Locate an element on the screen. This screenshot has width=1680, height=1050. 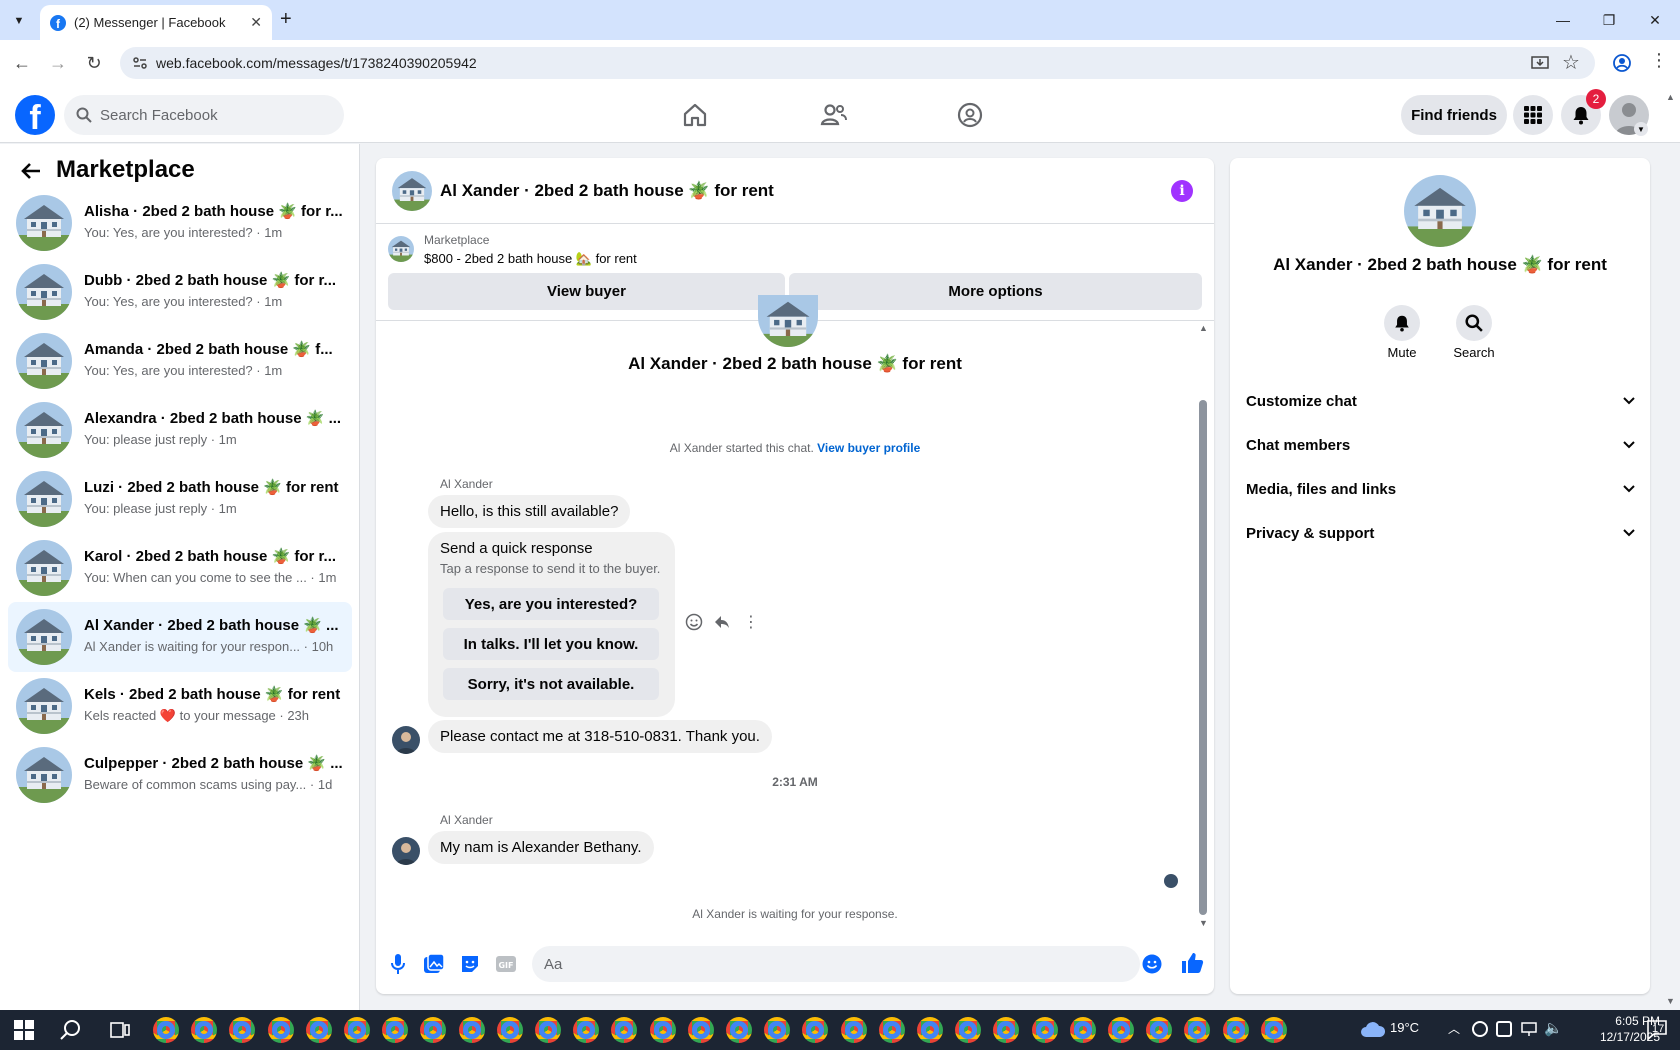
network-icon is located at coordinates (1529, 1029).